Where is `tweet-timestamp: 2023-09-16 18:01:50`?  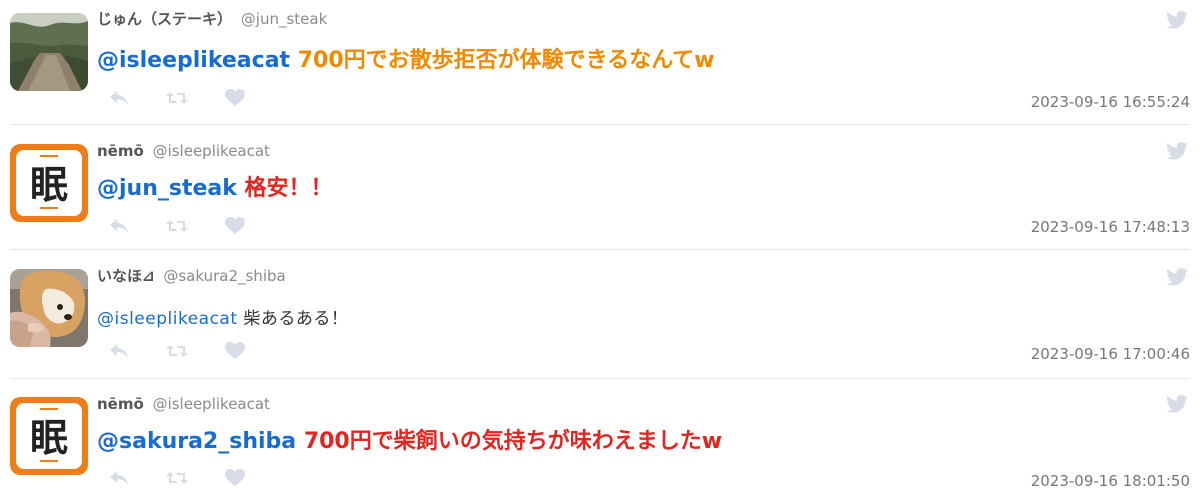
tweet-timestamp: 2023-09-16 18:01:50 is located at coordinates (1110, 481).